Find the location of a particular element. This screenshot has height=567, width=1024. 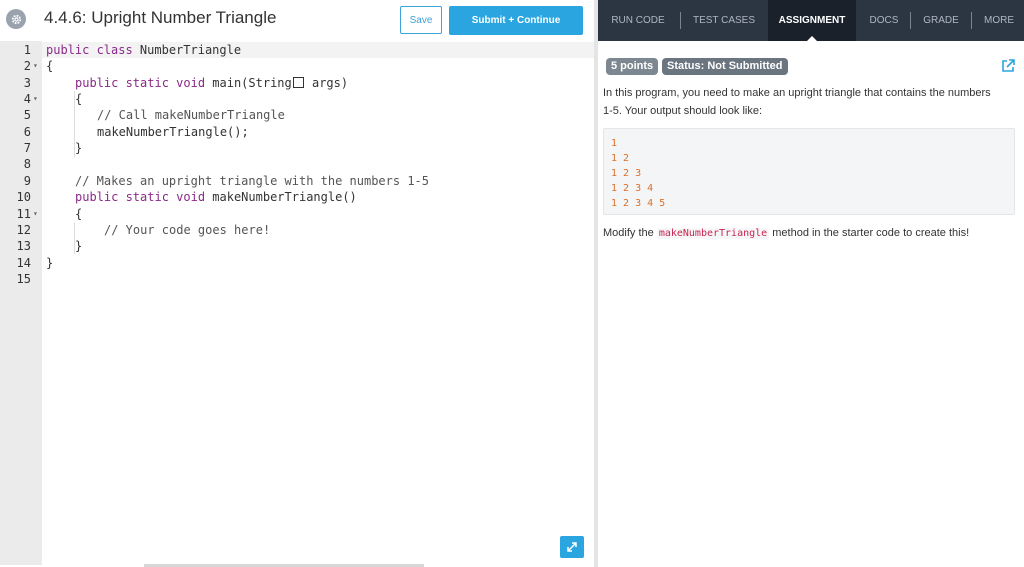

code-line: // Your code goes here! is located at coordinates (187, 230).